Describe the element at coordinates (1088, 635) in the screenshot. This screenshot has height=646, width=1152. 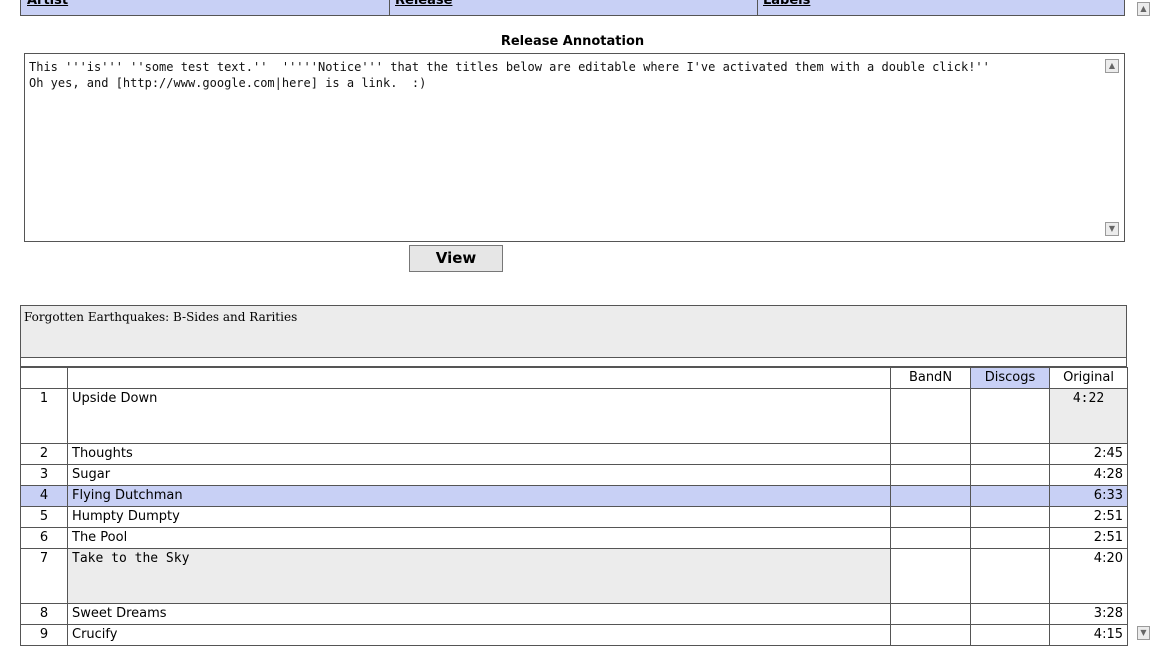
I see `track-length: 4:15` at that location.